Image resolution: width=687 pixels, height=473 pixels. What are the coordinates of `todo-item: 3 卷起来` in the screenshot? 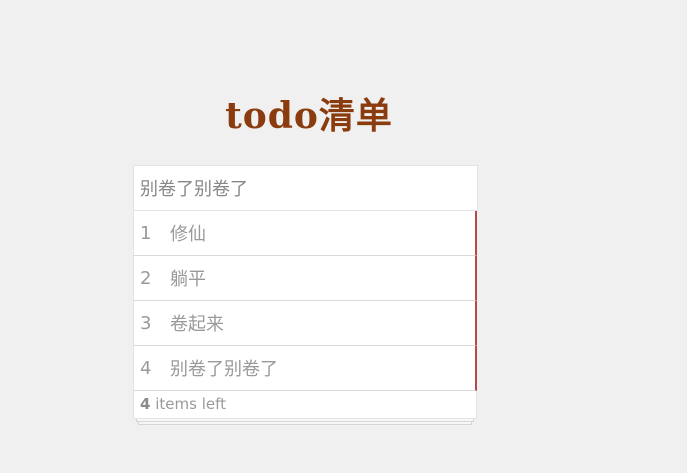 It's located at (305, 323).